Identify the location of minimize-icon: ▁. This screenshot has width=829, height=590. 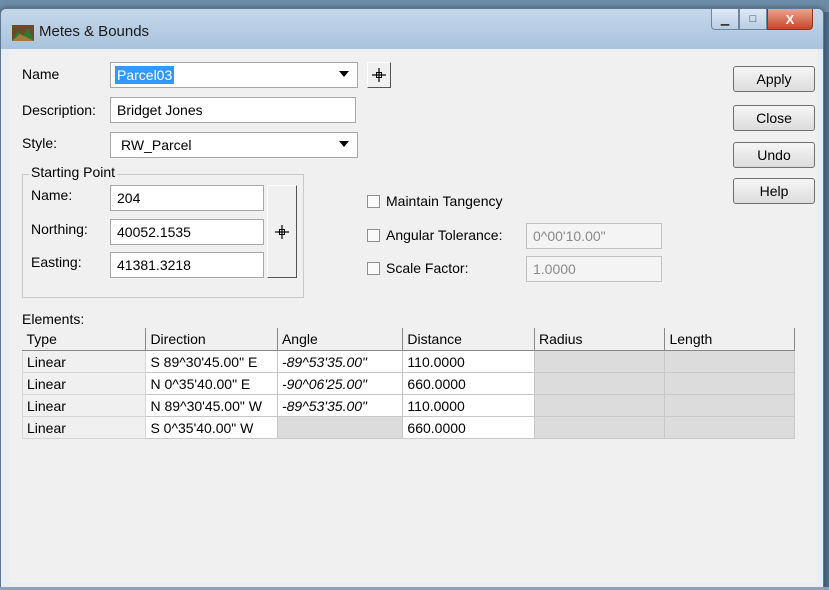
(725, 19).